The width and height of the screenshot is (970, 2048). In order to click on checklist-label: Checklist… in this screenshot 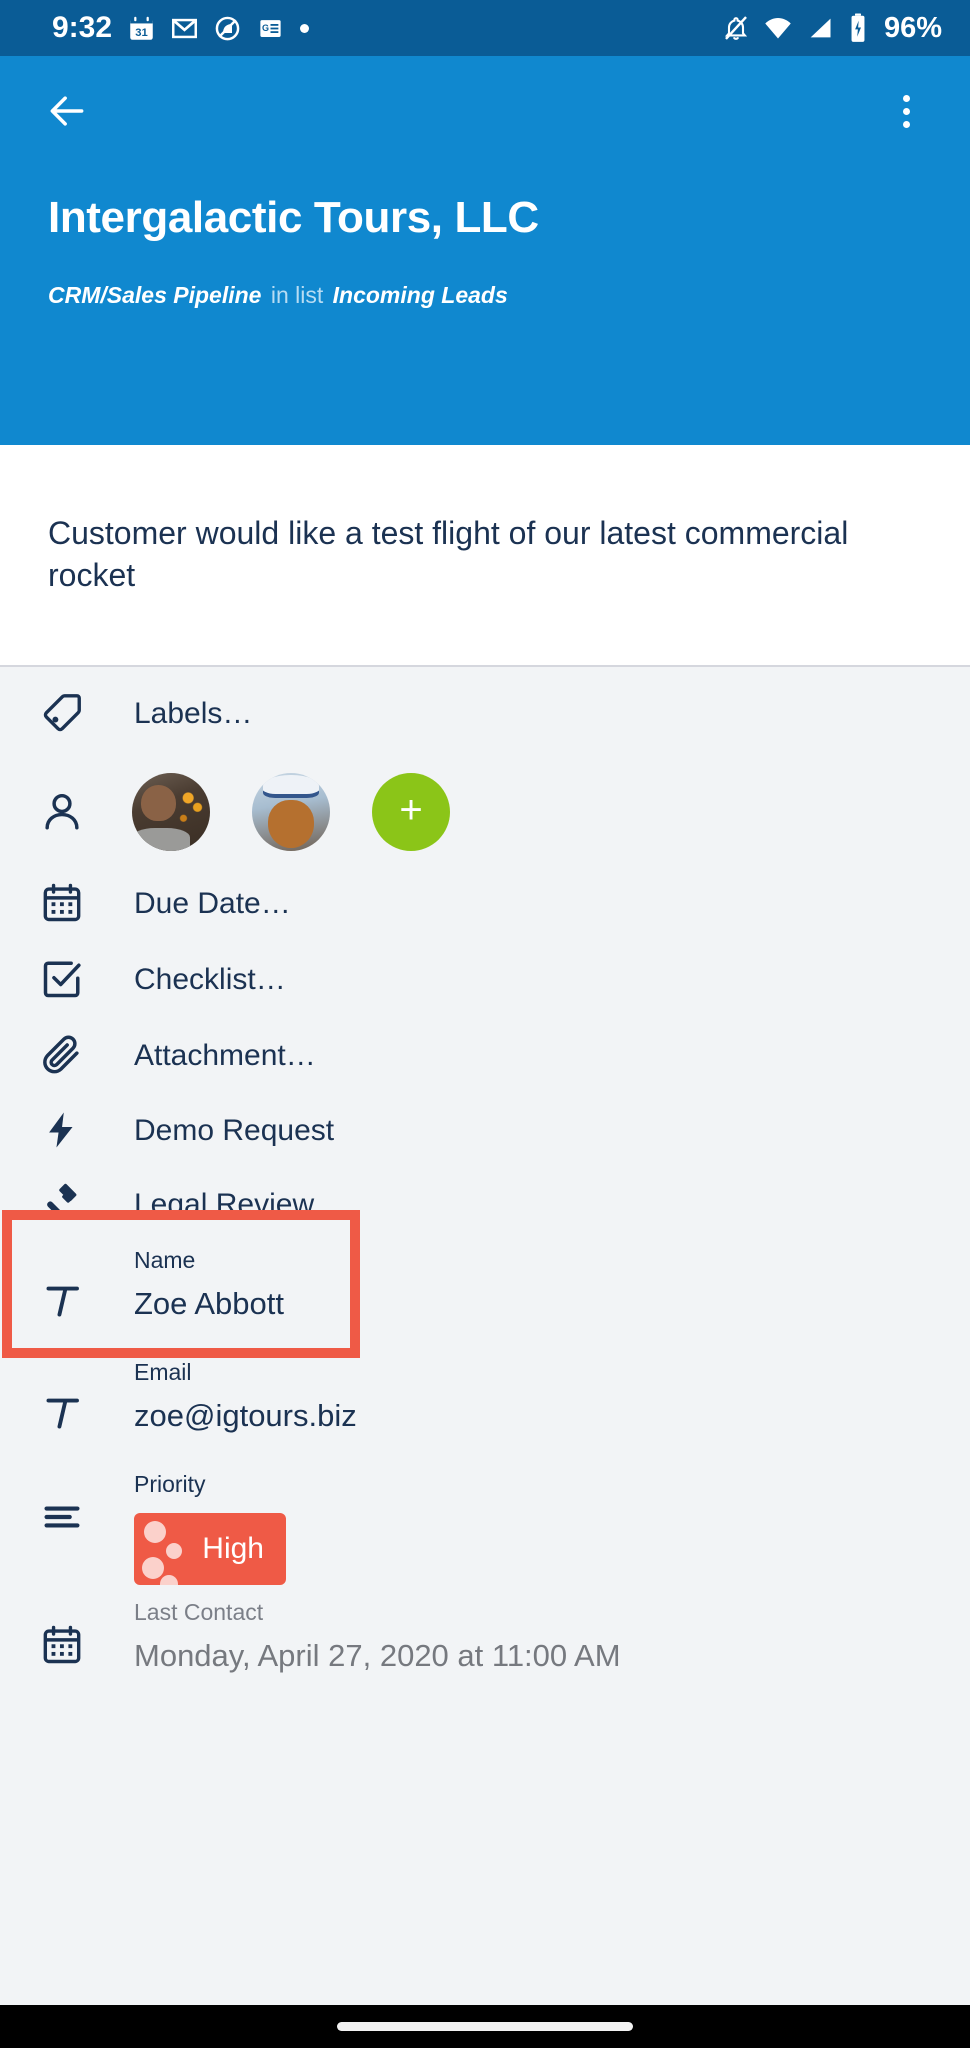, I will do `click(210, 979)`.